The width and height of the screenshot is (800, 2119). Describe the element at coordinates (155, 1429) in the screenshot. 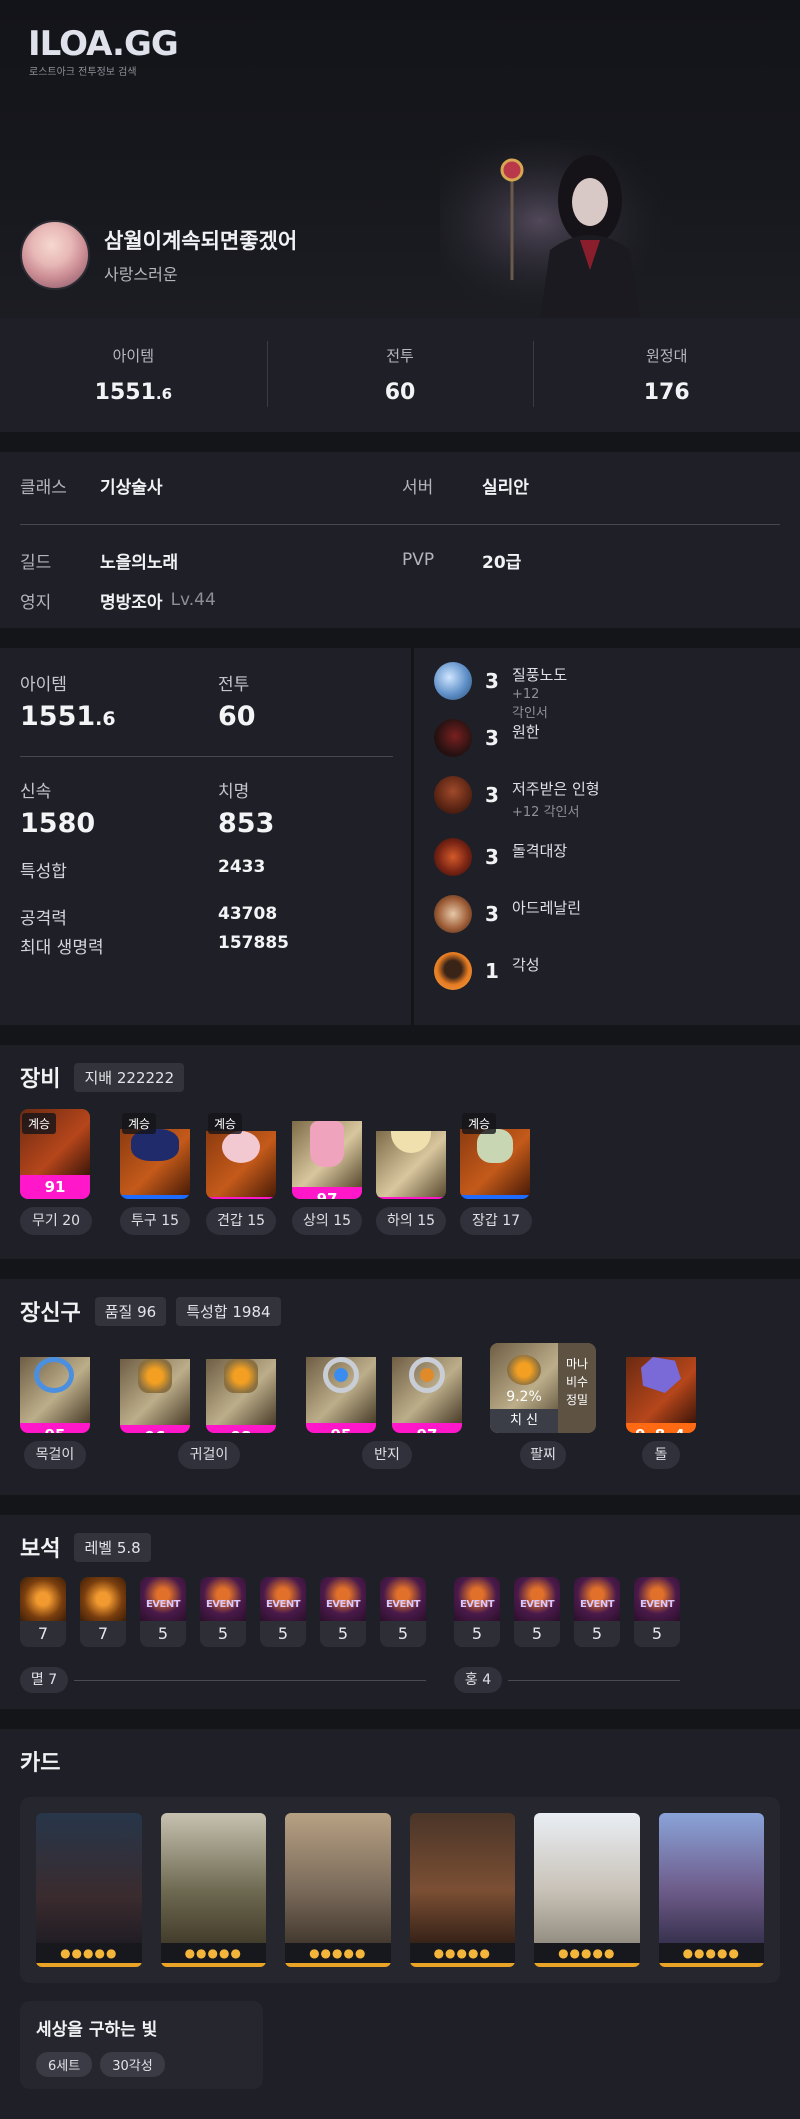

I see `quality-value: 96` at that location.